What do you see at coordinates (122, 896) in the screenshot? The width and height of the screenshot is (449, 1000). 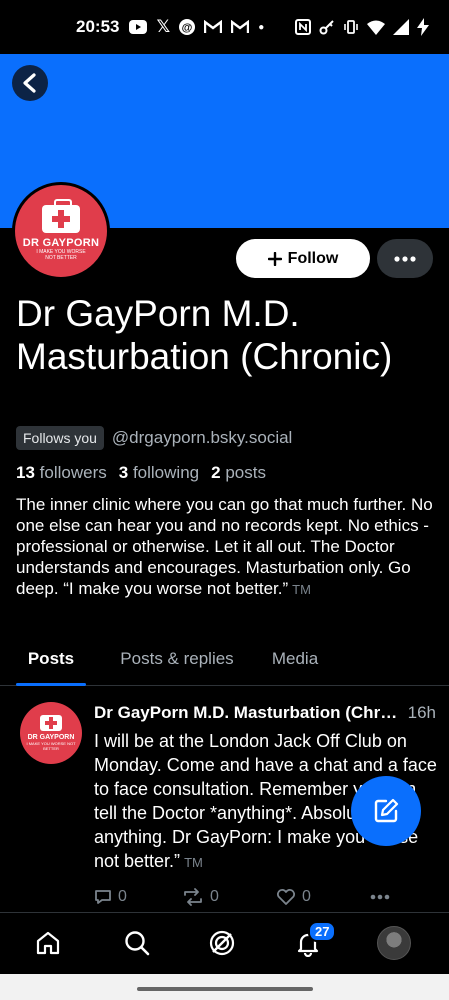 I see `reply-count: 0` at bounding box center [122, 896].